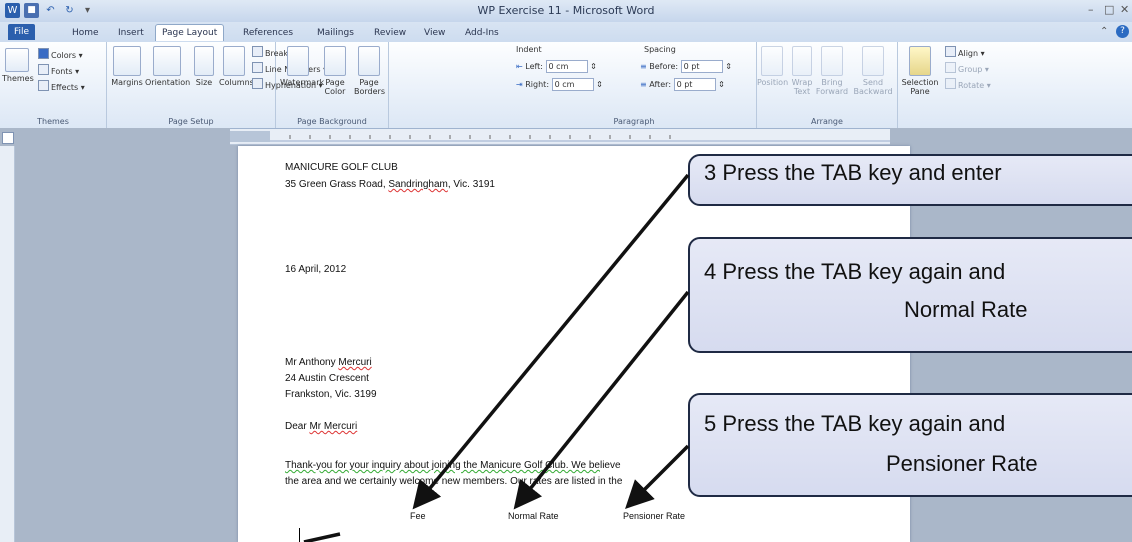 This screenshot has width=1132, height=542. What do you see at coordinates (657, 476) in the screenshot?
I see `arrow-to-pensioner-rate-icon` at bounding box center [657, 476].